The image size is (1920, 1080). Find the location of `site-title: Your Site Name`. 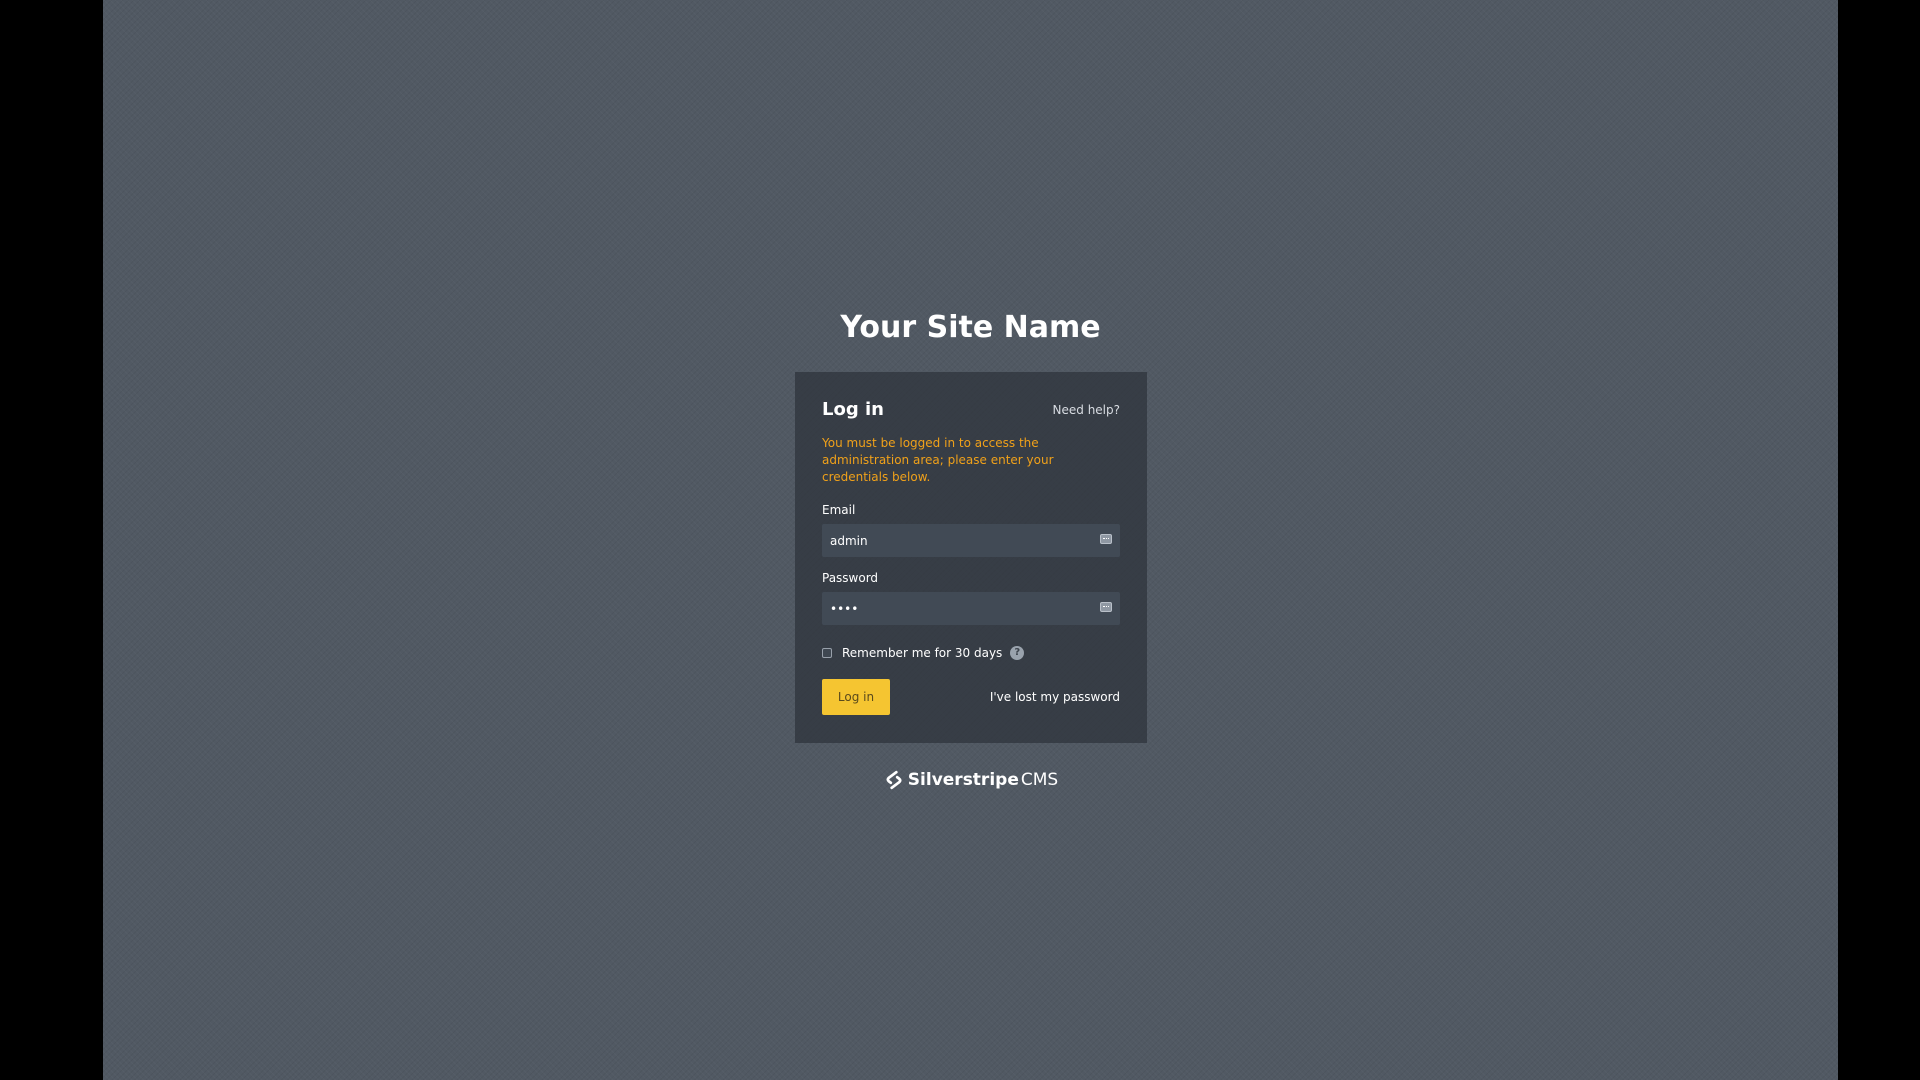

site-title: Your Site Name is located at coordinates (970, 327).